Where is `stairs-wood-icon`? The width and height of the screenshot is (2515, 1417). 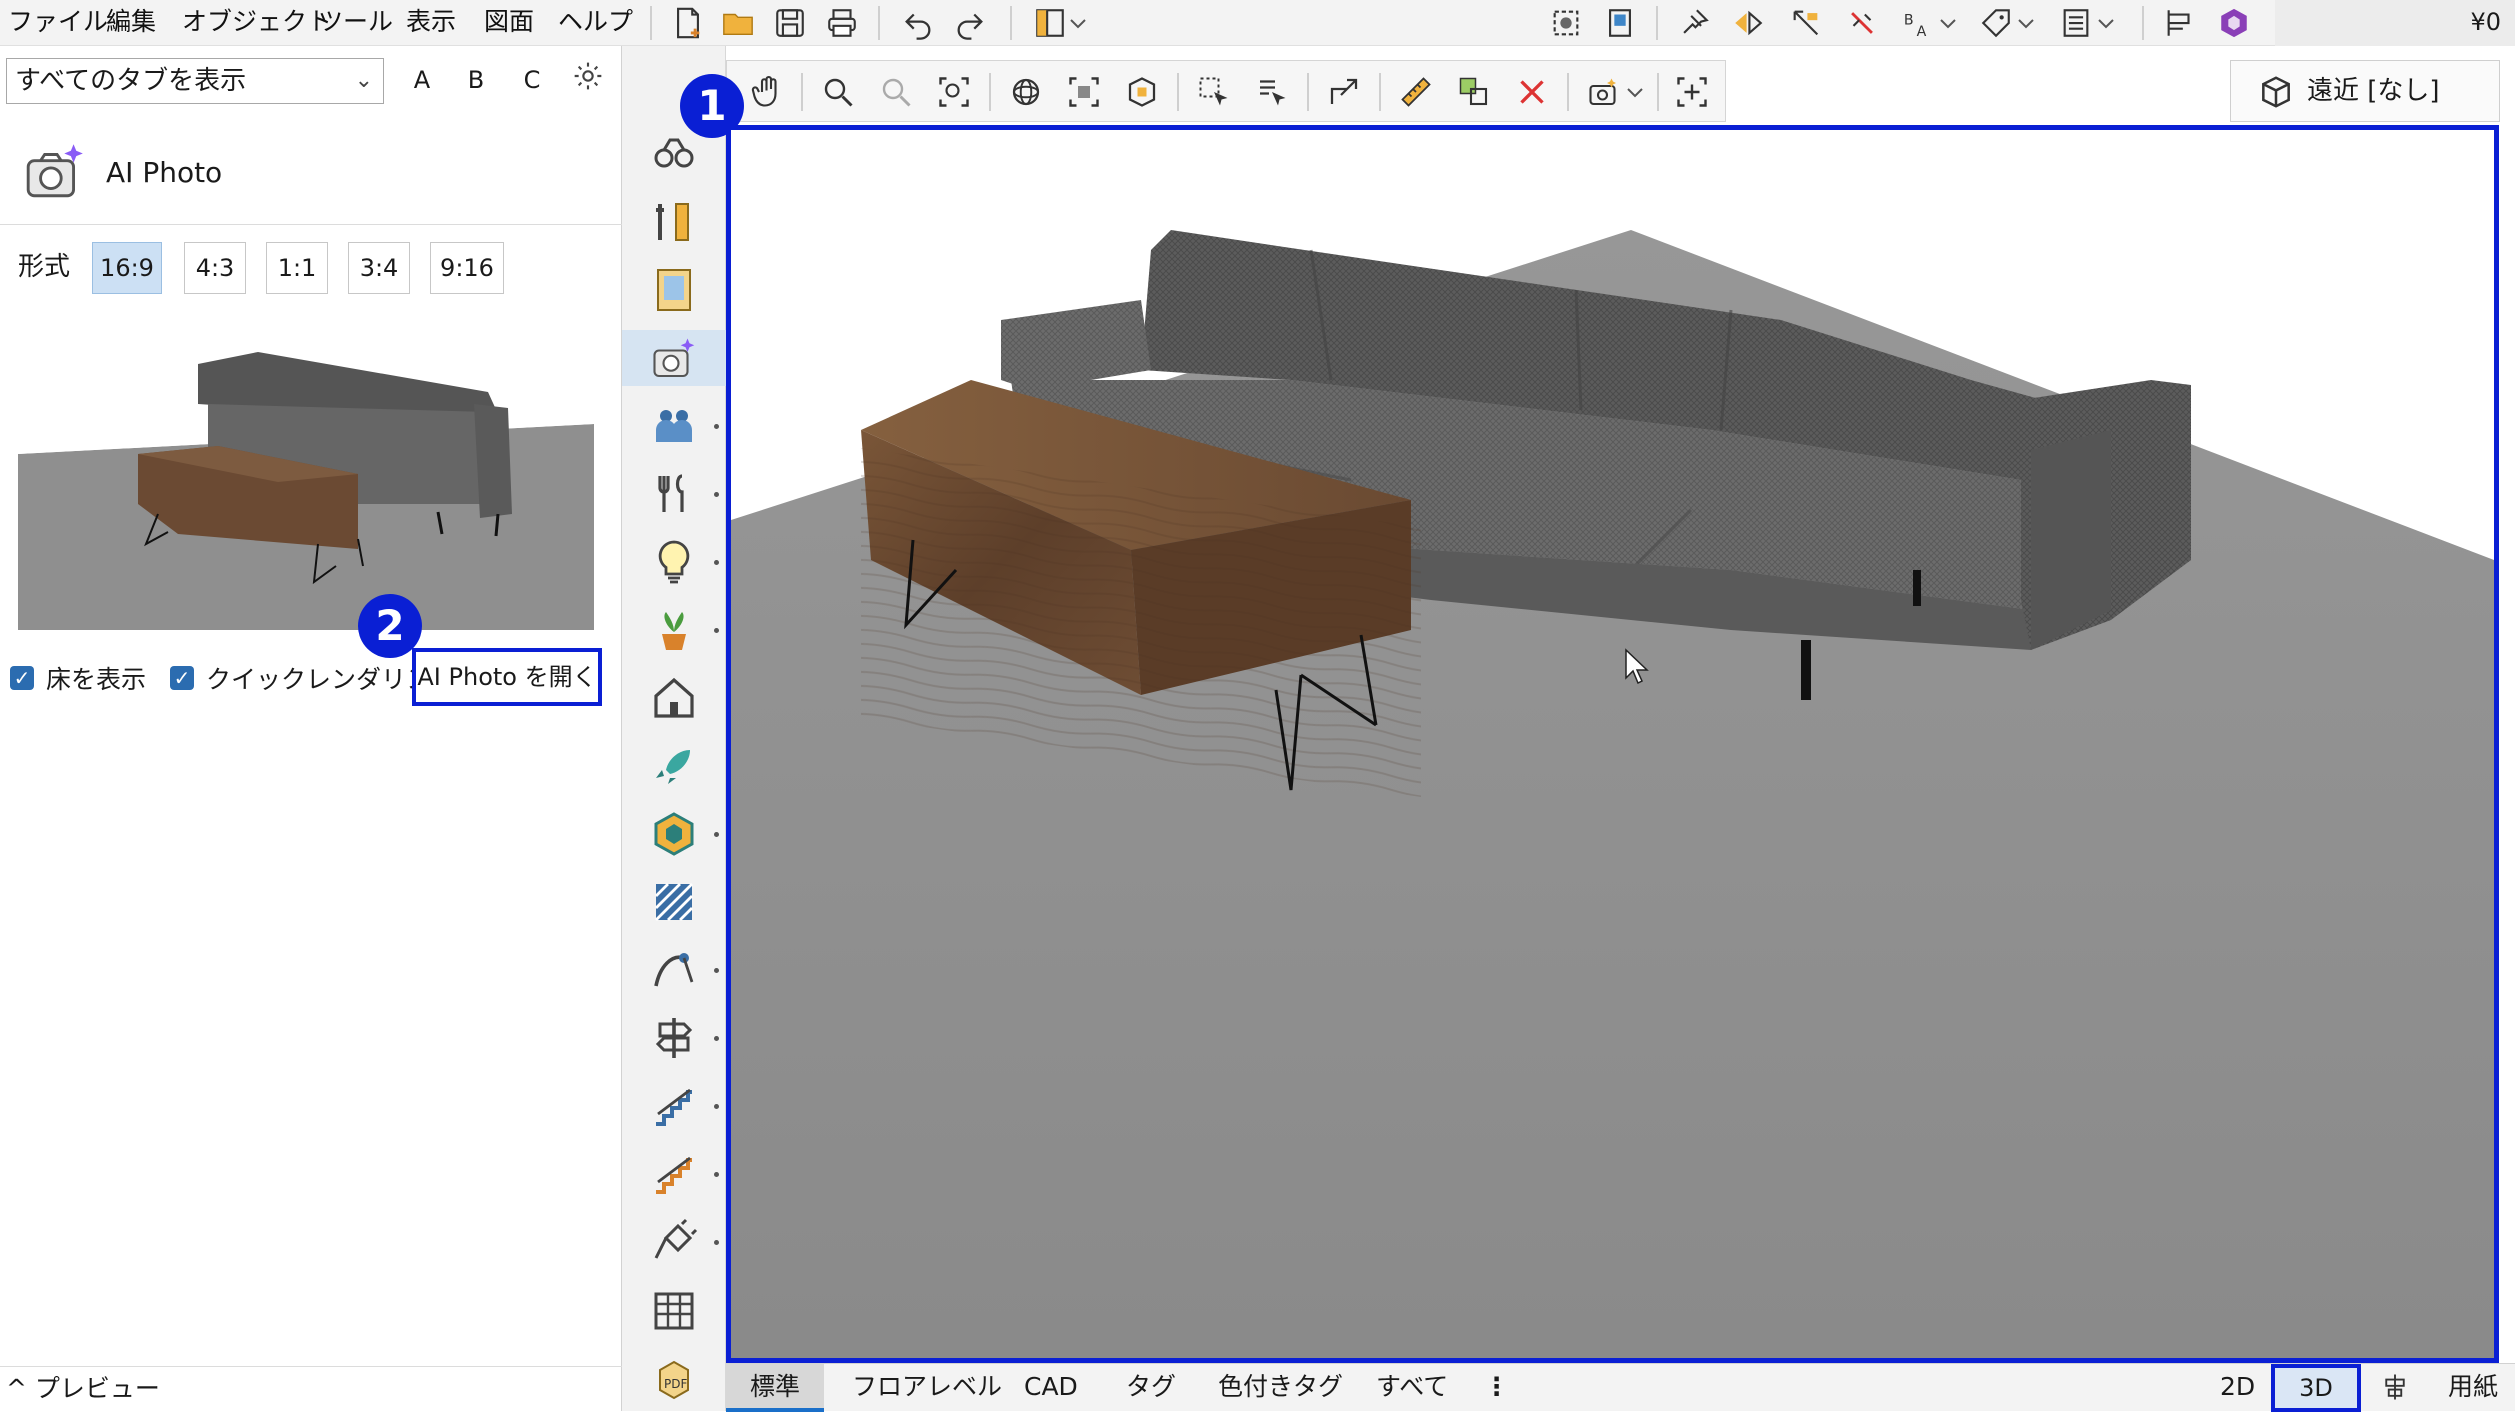
stairs-wood-icon is located at coordinates (674, 1174).